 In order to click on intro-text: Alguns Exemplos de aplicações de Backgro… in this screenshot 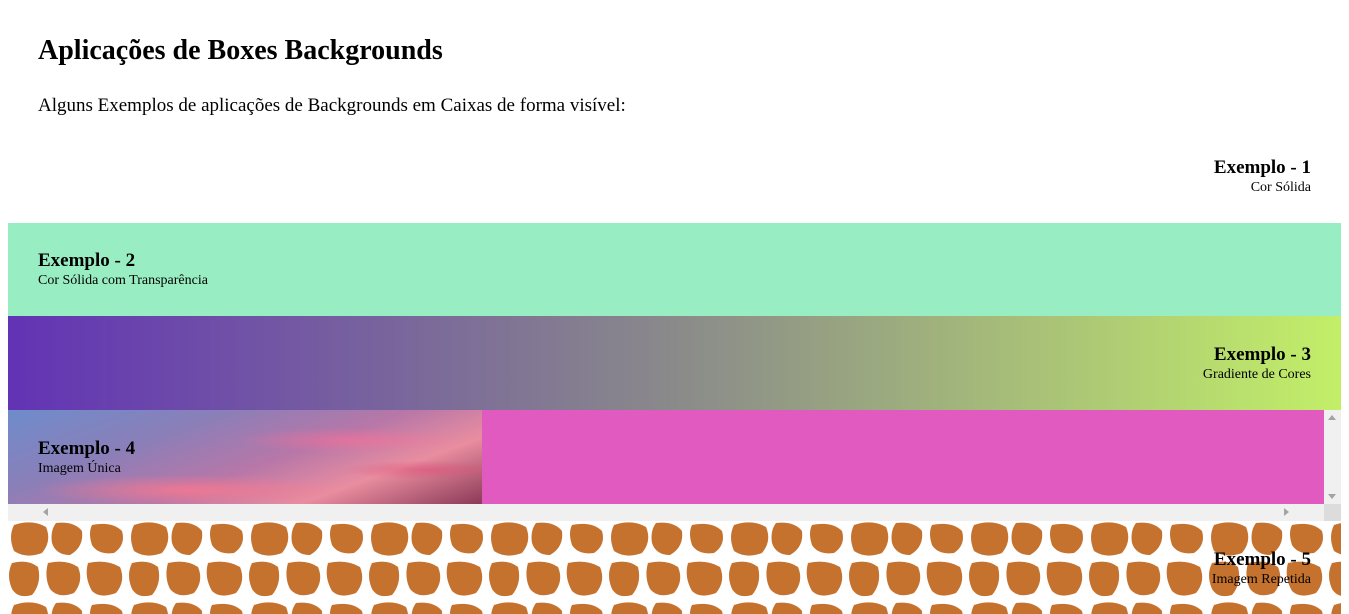, I will do `click(332, 105)`.